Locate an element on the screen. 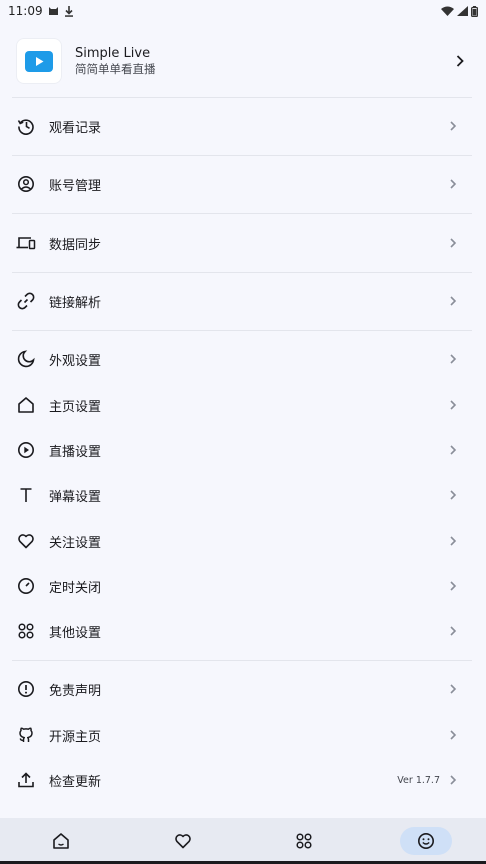 This screenshot has width=486, height=864. play-logo-icon is located at coordinates (39, 61).